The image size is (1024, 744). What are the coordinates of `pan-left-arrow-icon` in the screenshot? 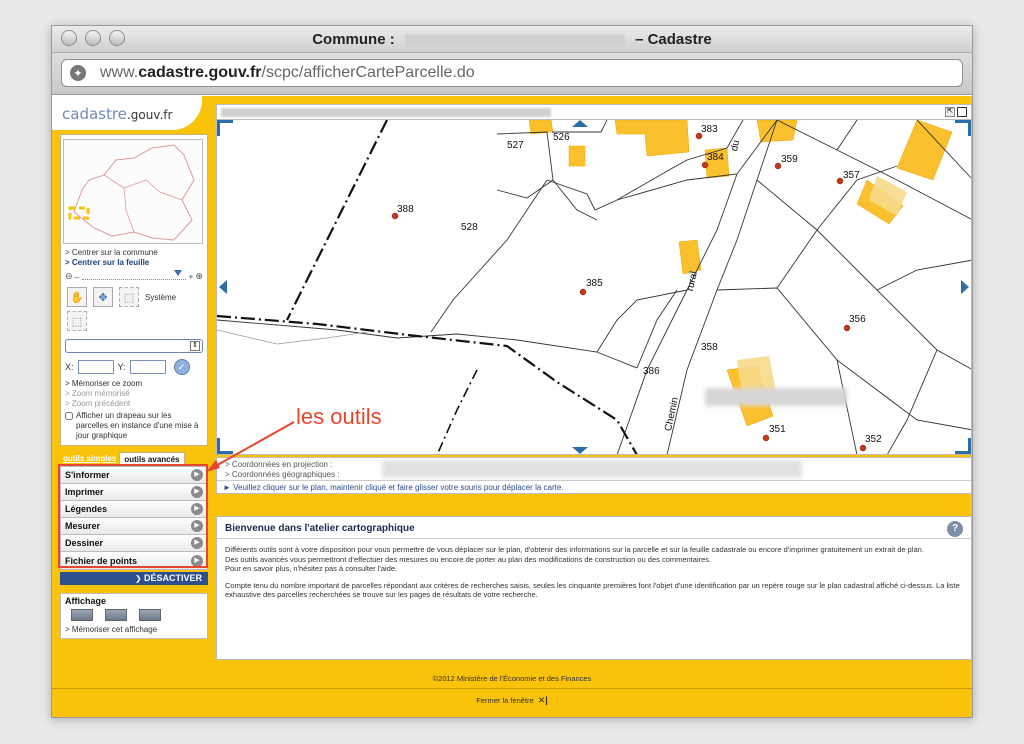 It's located at (223, 287).